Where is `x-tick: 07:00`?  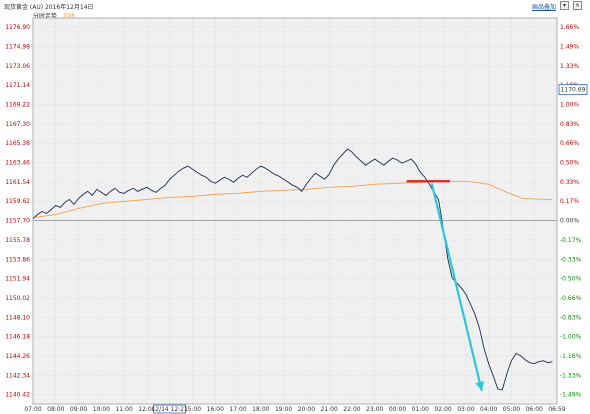
x-tick: 07:00 is located at coordinates (32, 409).